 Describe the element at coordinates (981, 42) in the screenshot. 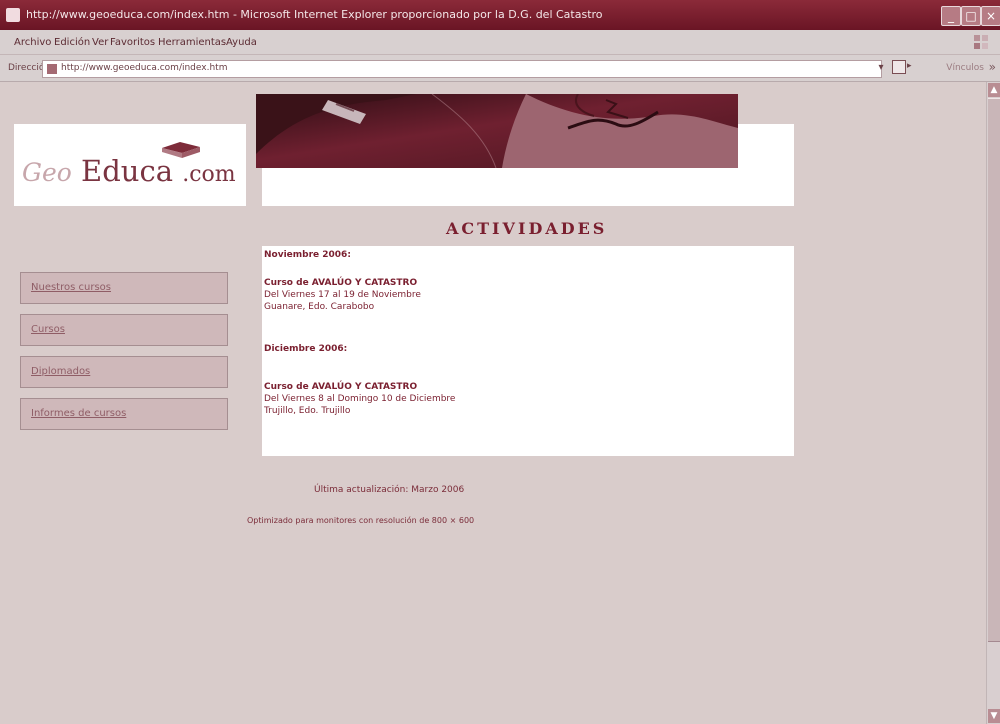

I see `windows-flag-icon` at that location.